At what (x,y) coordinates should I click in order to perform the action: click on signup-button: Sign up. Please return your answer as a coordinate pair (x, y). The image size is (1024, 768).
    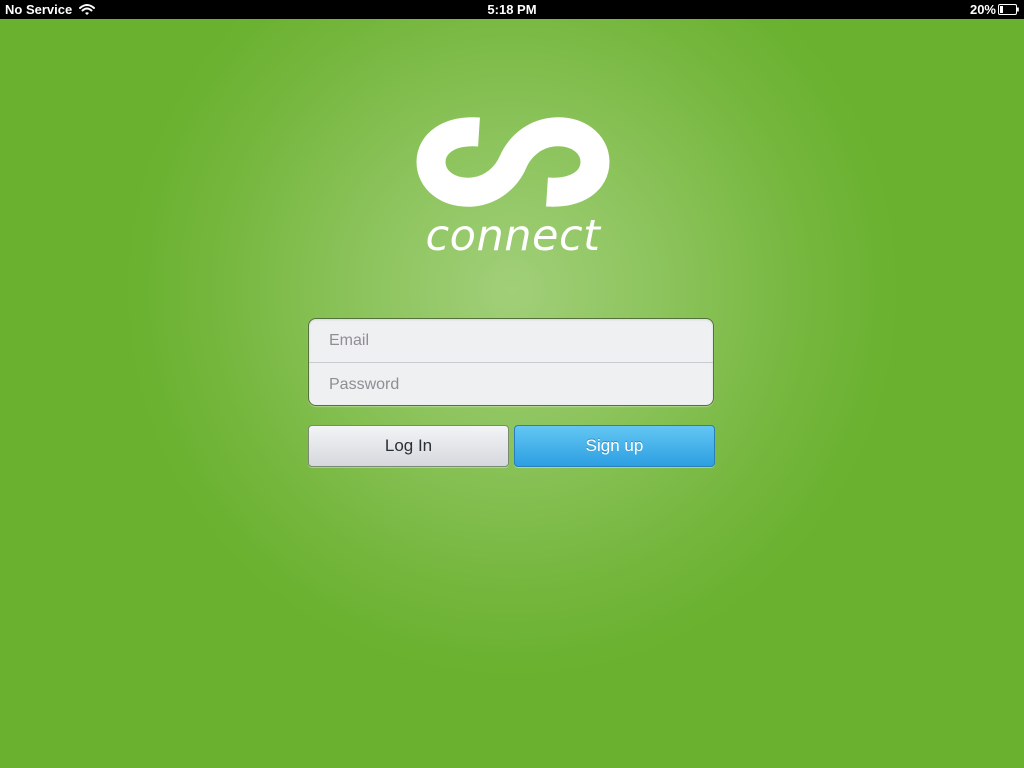
    Looking at the image, I should click on (614, 446).